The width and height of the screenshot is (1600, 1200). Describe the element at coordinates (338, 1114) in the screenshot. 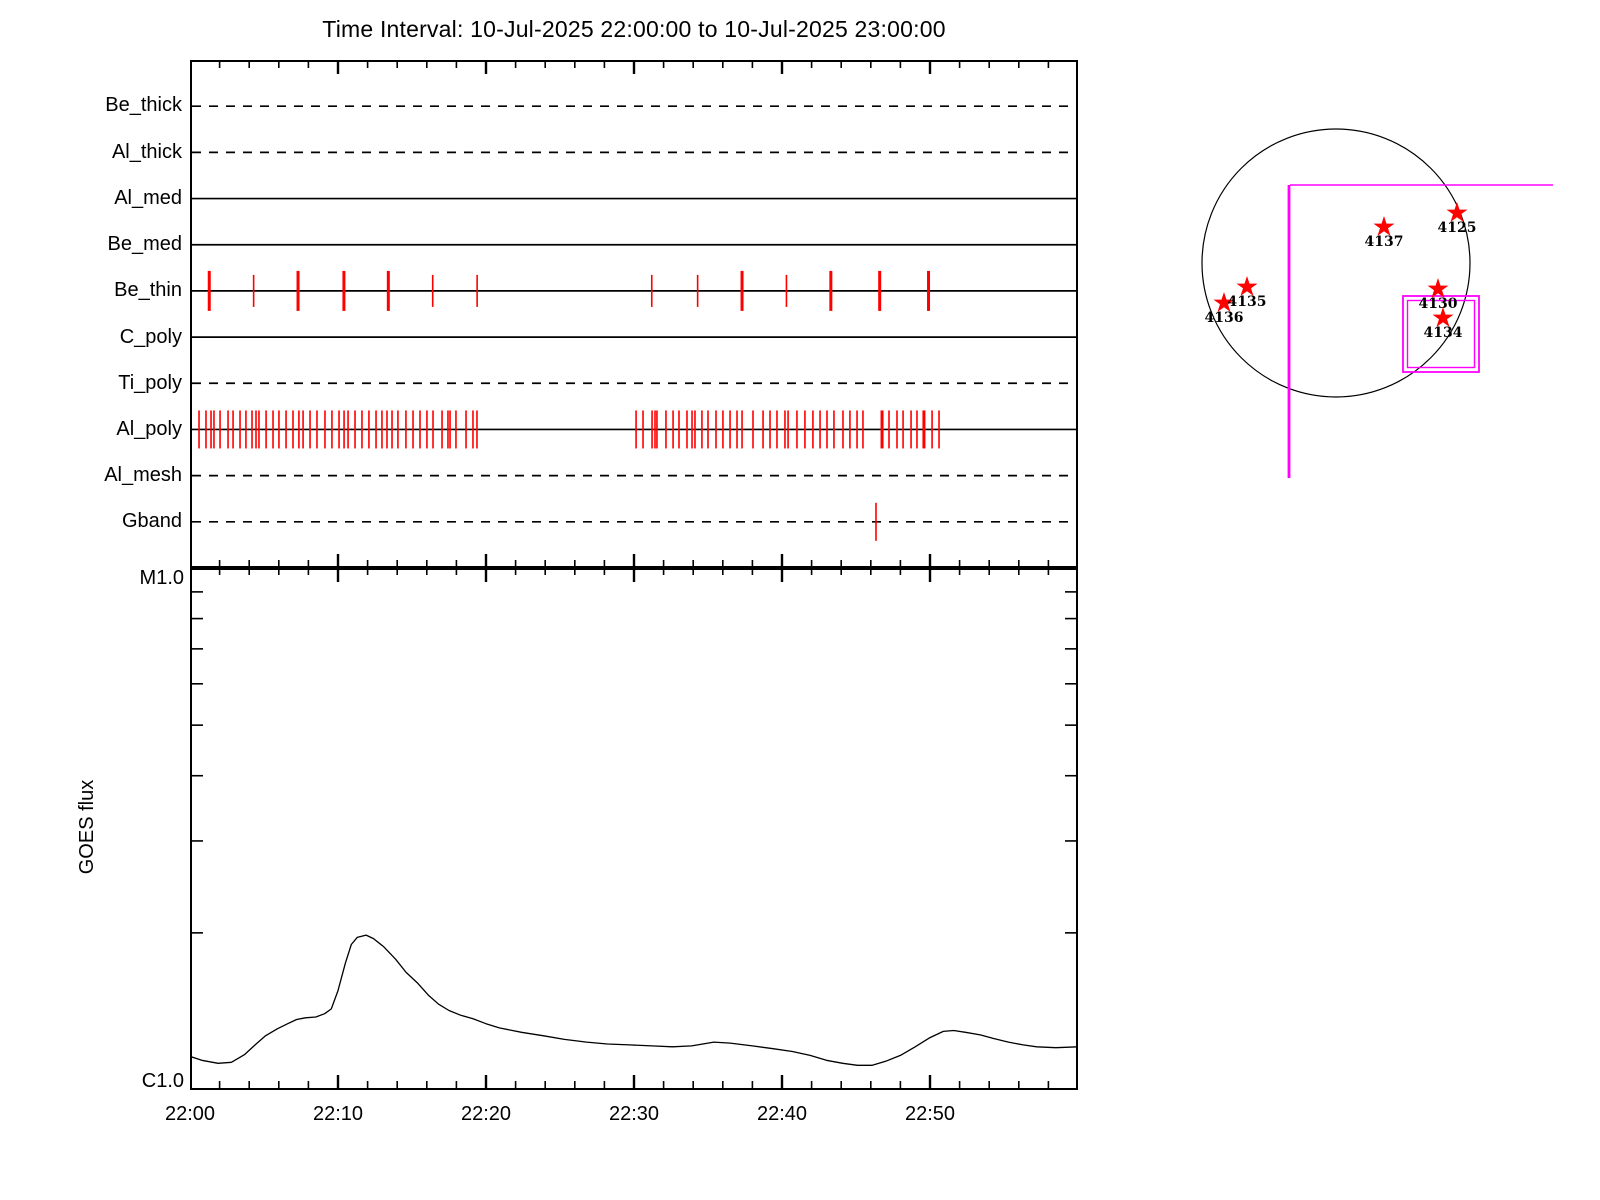

I see `x-tick-label-2210: 22:10` at that location.